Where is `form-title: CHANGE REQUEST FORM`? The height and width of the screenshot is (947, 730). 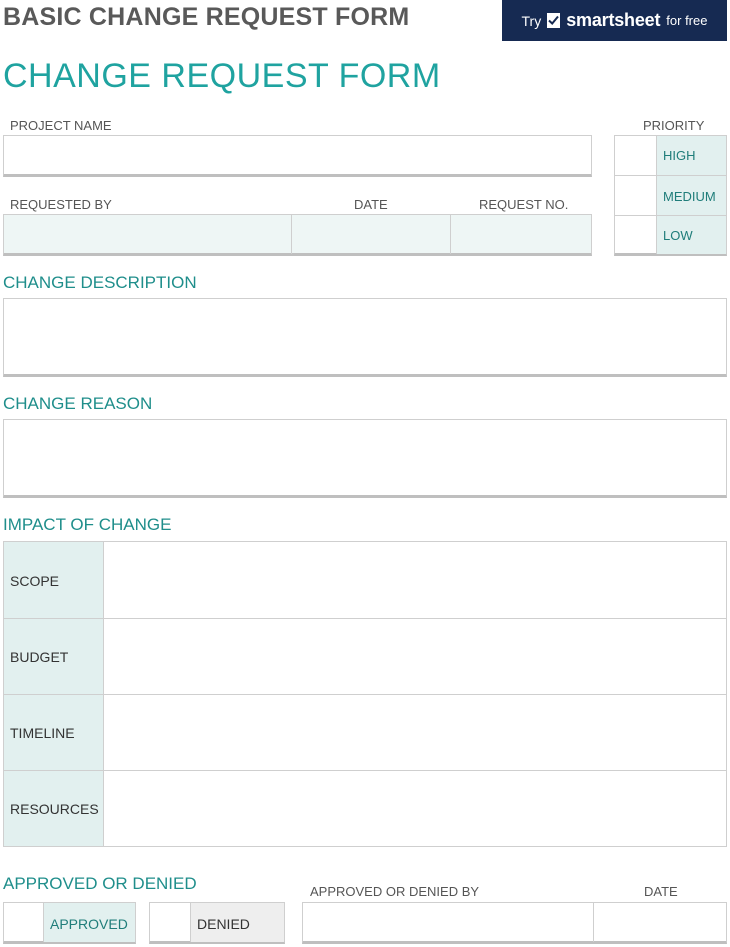
form-title: CHANGE REQUEST FORM is located at coordinates (222, 76).